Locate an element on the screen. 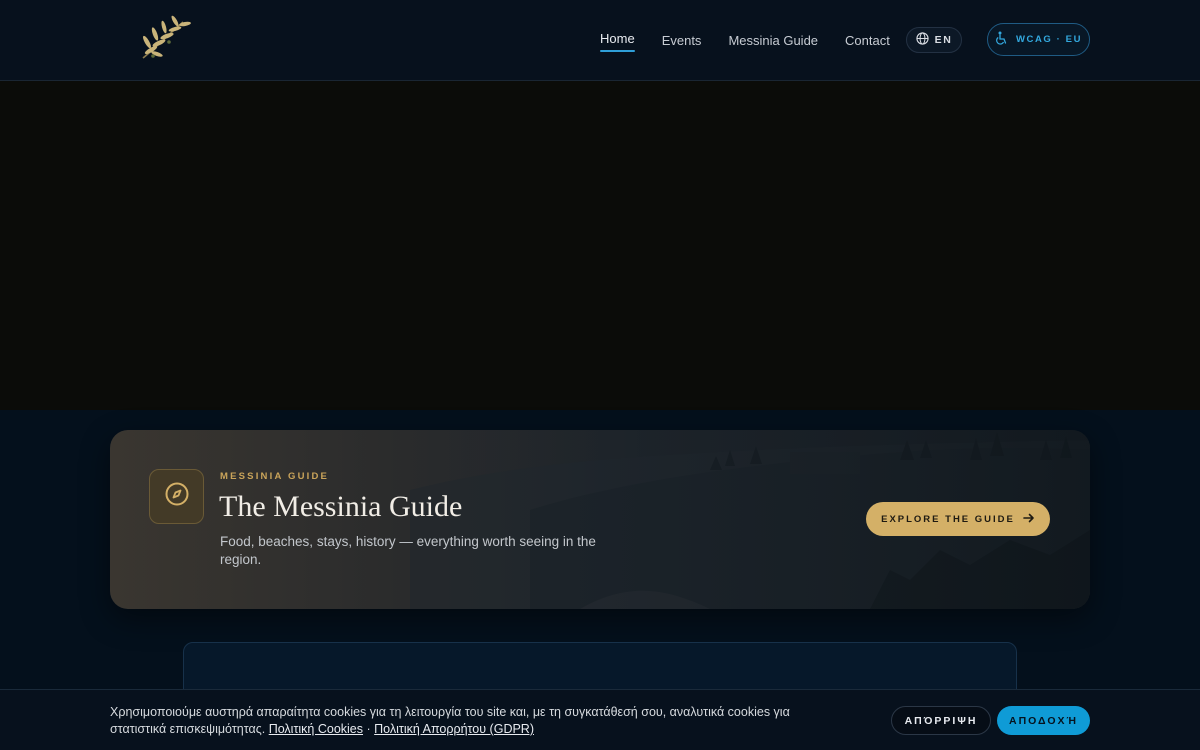 The height and width of the screenshot is (750, 1200). cookie-policy-link: Πολιτική Cookies is located at coordinates (316, 729).